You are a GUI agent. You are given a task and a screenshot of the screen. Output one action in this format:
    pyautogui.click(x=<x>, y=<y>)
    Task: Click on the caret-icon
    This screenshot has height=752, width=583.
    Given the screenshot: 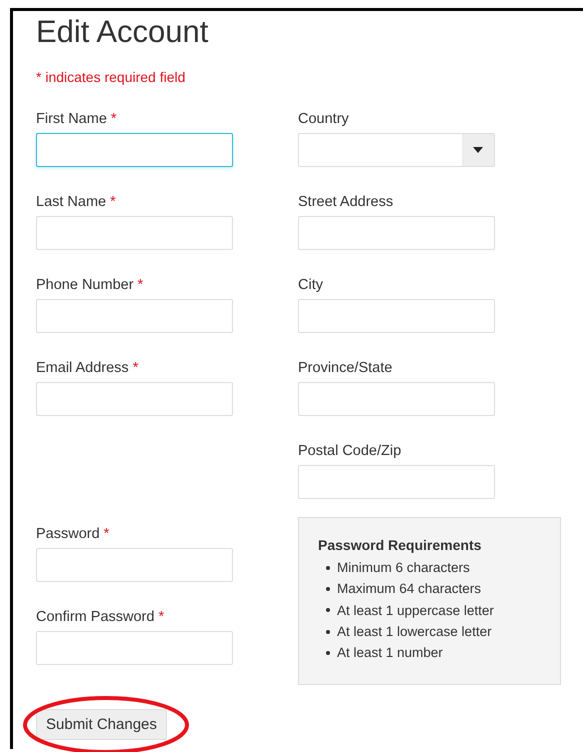 What is the action you would take?
    pyautogui.click(x=478, y=150)
    